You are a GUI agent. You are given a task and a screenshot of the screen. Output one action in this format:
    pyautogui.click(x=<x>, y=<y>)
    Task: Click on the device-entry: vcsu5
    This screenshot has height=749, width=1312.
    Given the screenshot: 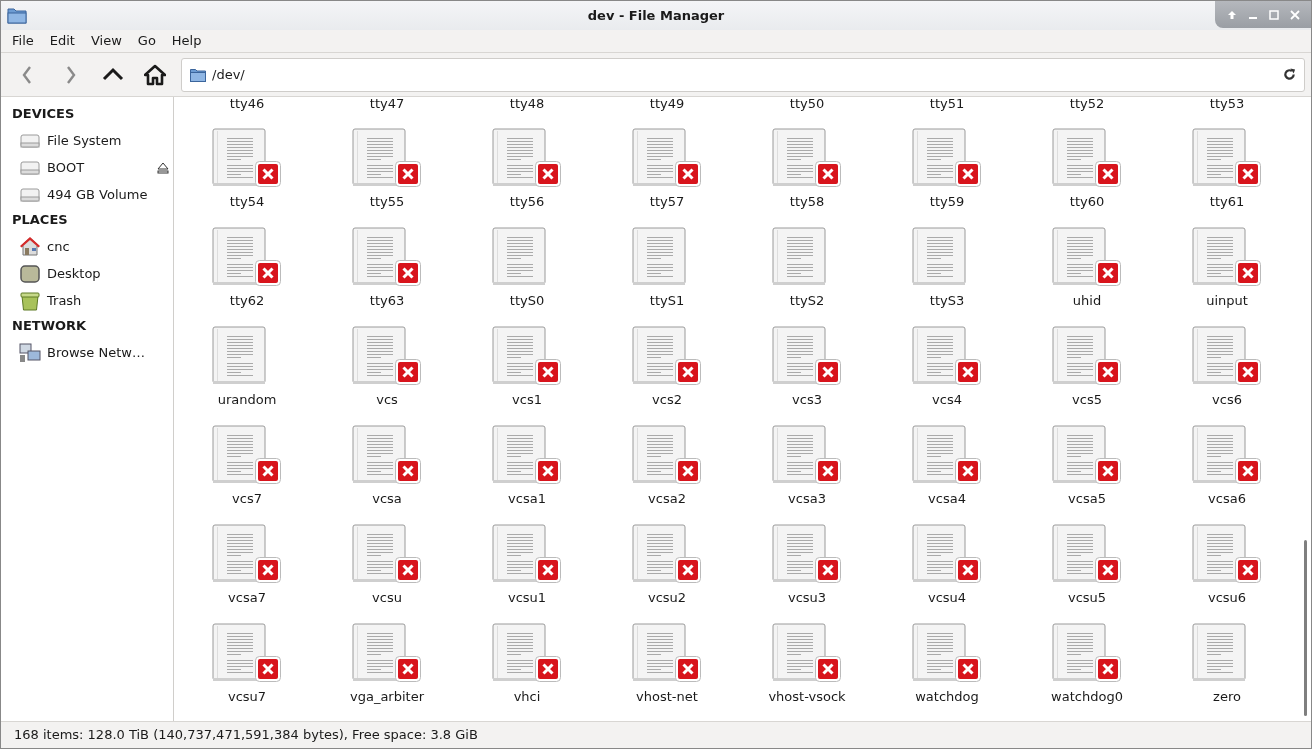 What is the action you would take?
    pyautogui.click(x=1087, y=556)
    